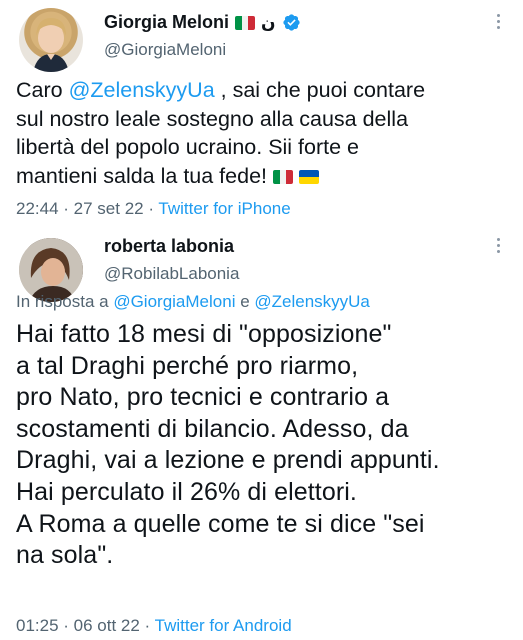 This screenshot has height=640, width=523. Describe the element at coordinates (51, 45) in the screenshot. I see `avatar-image` at that location.